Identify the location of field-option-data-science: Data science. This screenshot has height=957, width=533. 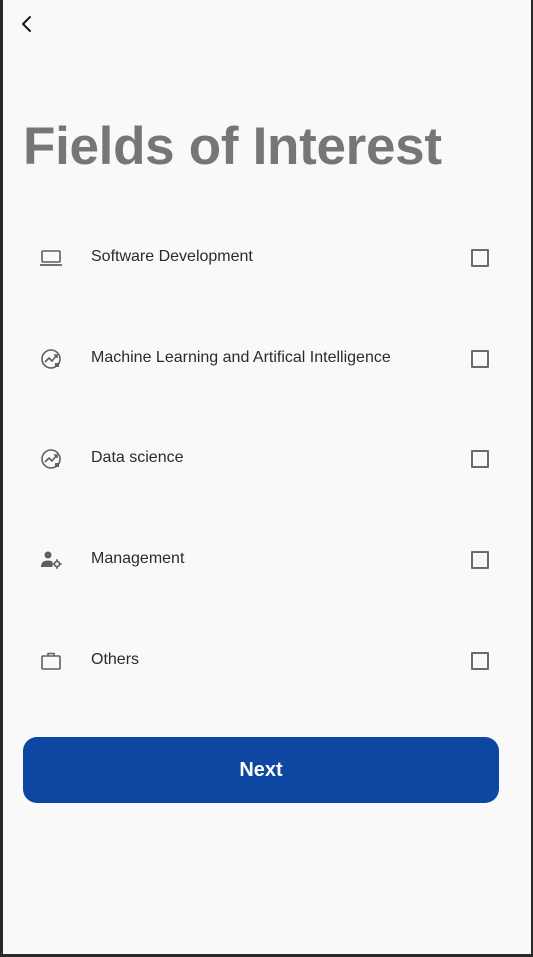
(267, 458).